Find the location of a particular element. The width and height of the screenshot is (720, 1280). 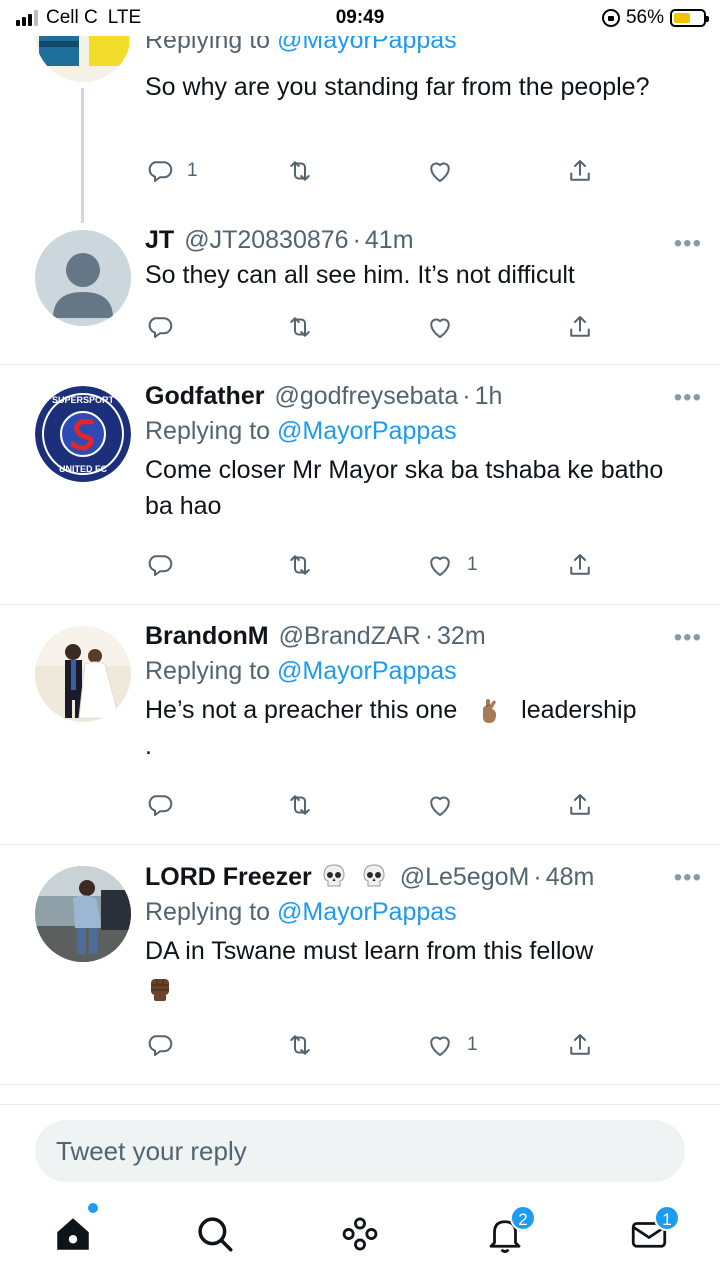

spaces-icon is located at coordinates (360, 1234).